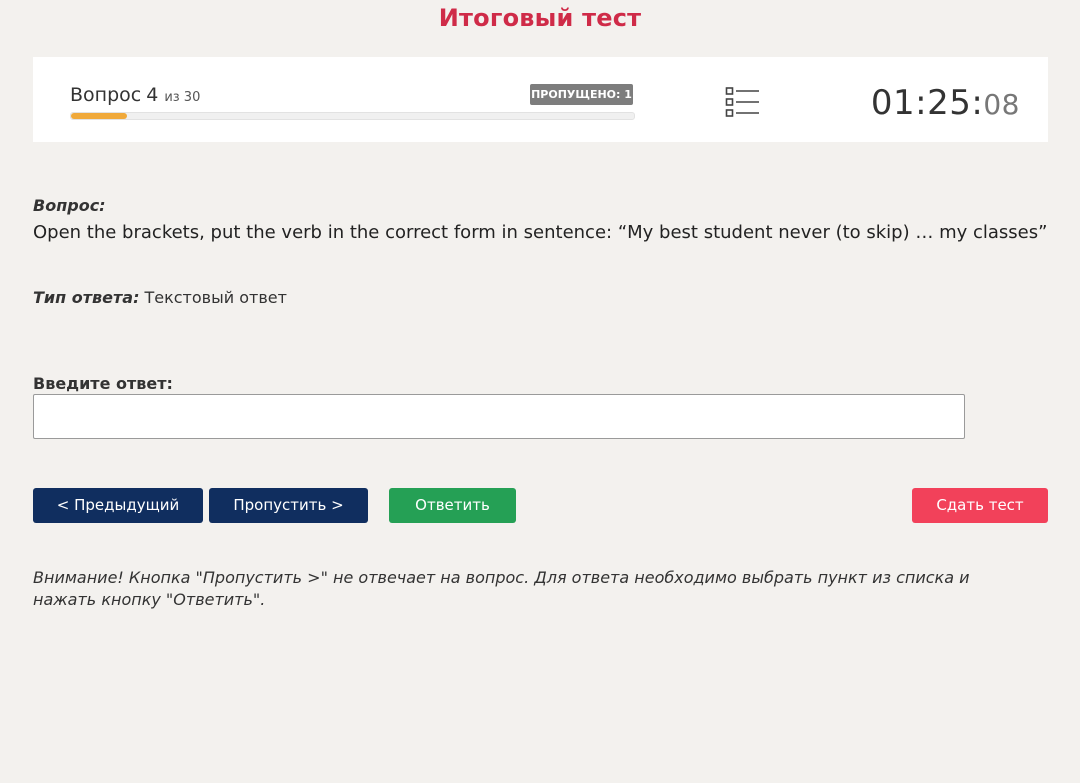  I want to click on skip-button: Пропустить >, so click(288, 505).